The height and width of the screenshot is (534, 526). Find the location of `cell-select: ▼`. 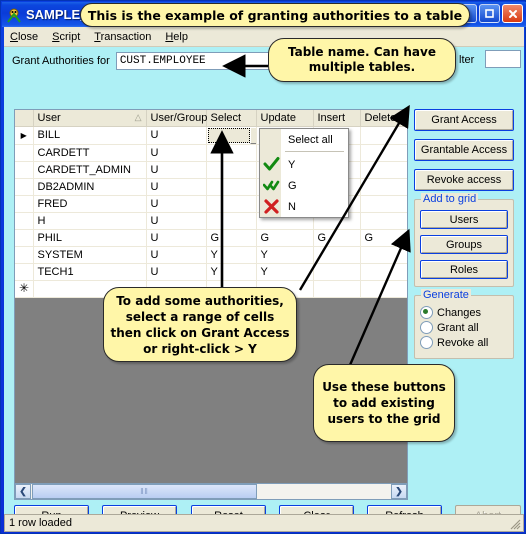

cell-select: ▼ is located at coordinates (231, 135).